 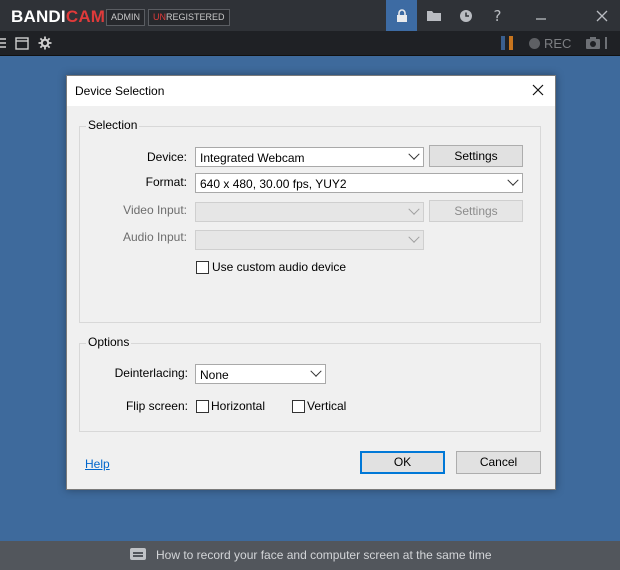 I want to click on window-mode-icon, so click(x=22, y=43).